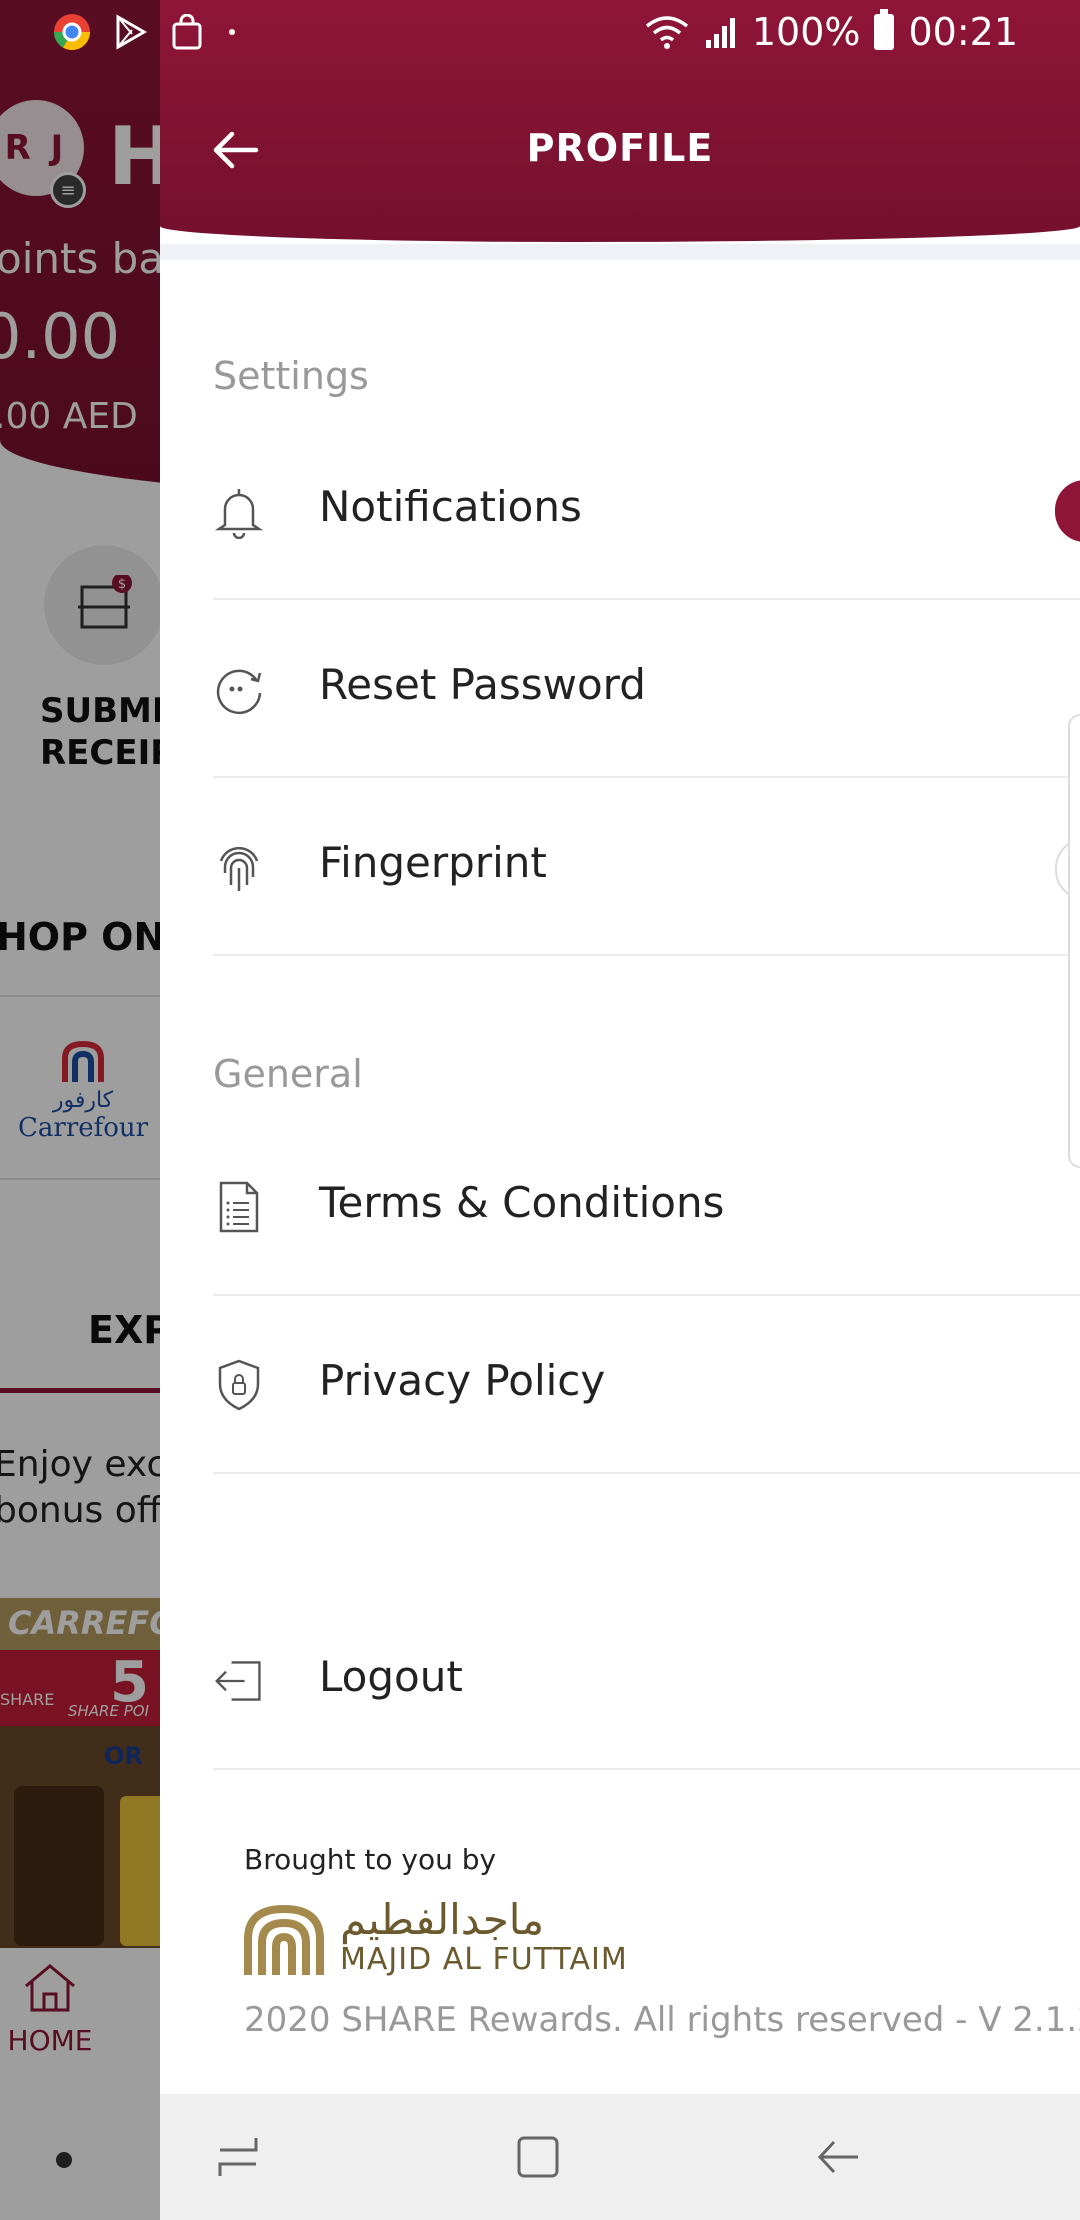  What do you see at coordinates (1074, 941) in the screenshot?
I see `edge-panel-handle` at bounding box center [1074, 941].